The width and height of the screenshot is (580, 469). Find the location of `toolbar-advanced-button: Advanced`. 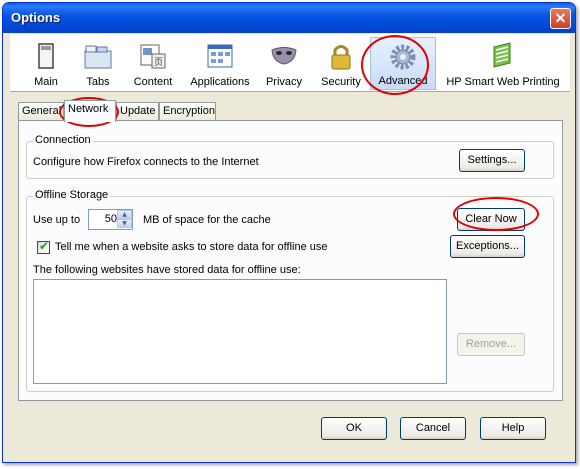

toolbar-advanced-button: Advanced is located at coordinates (403, 63).